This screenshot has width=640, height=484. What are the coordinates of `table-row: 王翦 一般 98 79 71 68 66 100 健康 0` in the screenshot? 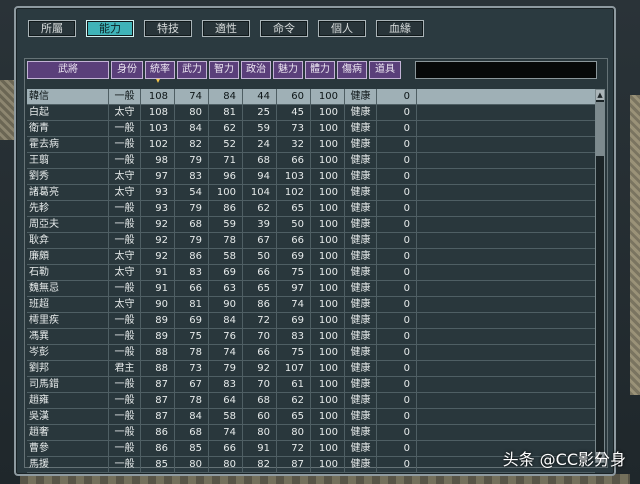 It's located at (311, 161).